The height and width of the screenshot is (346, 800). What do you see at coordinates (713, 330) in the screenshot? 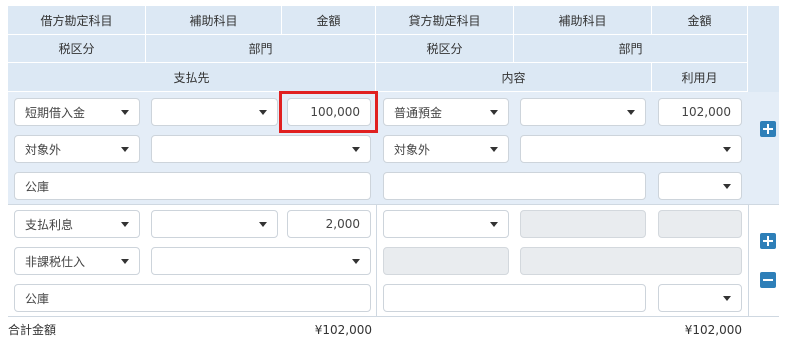
I see `credit-total: ¥102,000` at bounding box center [713, 330].